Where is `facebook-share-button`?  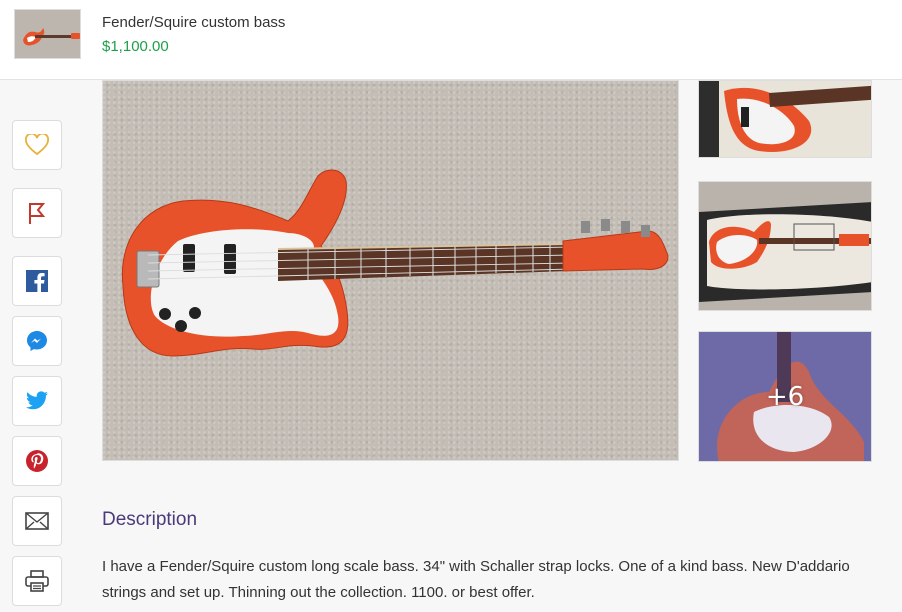
facebook-share-button is located at coordinates (37, 281).